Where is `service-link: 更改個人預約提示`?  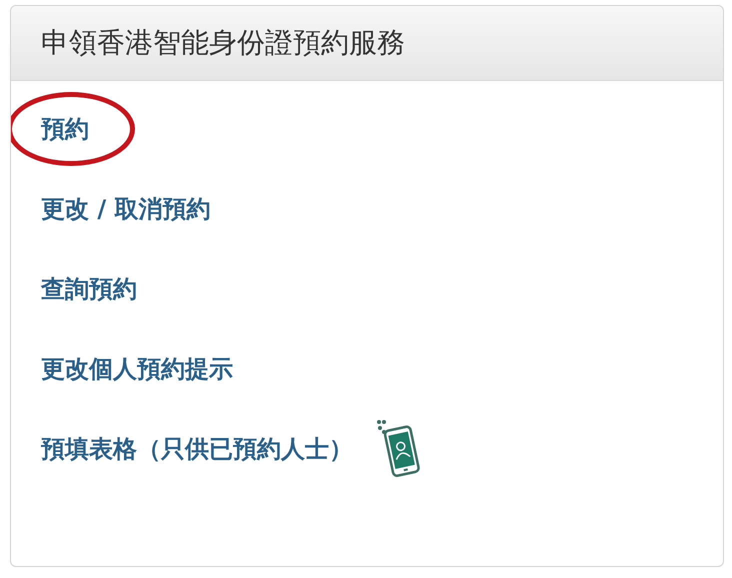
service-link: 更改個人預約提示 is located at coordinates (137, 369).